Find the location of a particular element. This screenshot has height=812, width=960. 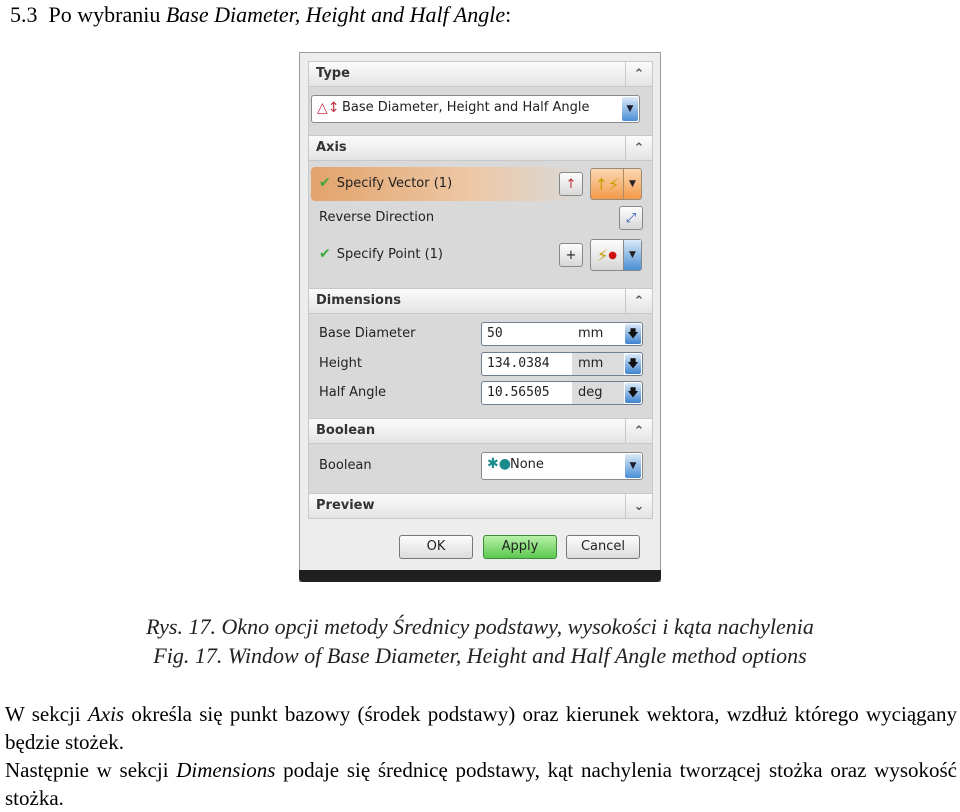

vector-dialog-button: ↑ is located at coordinates (571, 184).